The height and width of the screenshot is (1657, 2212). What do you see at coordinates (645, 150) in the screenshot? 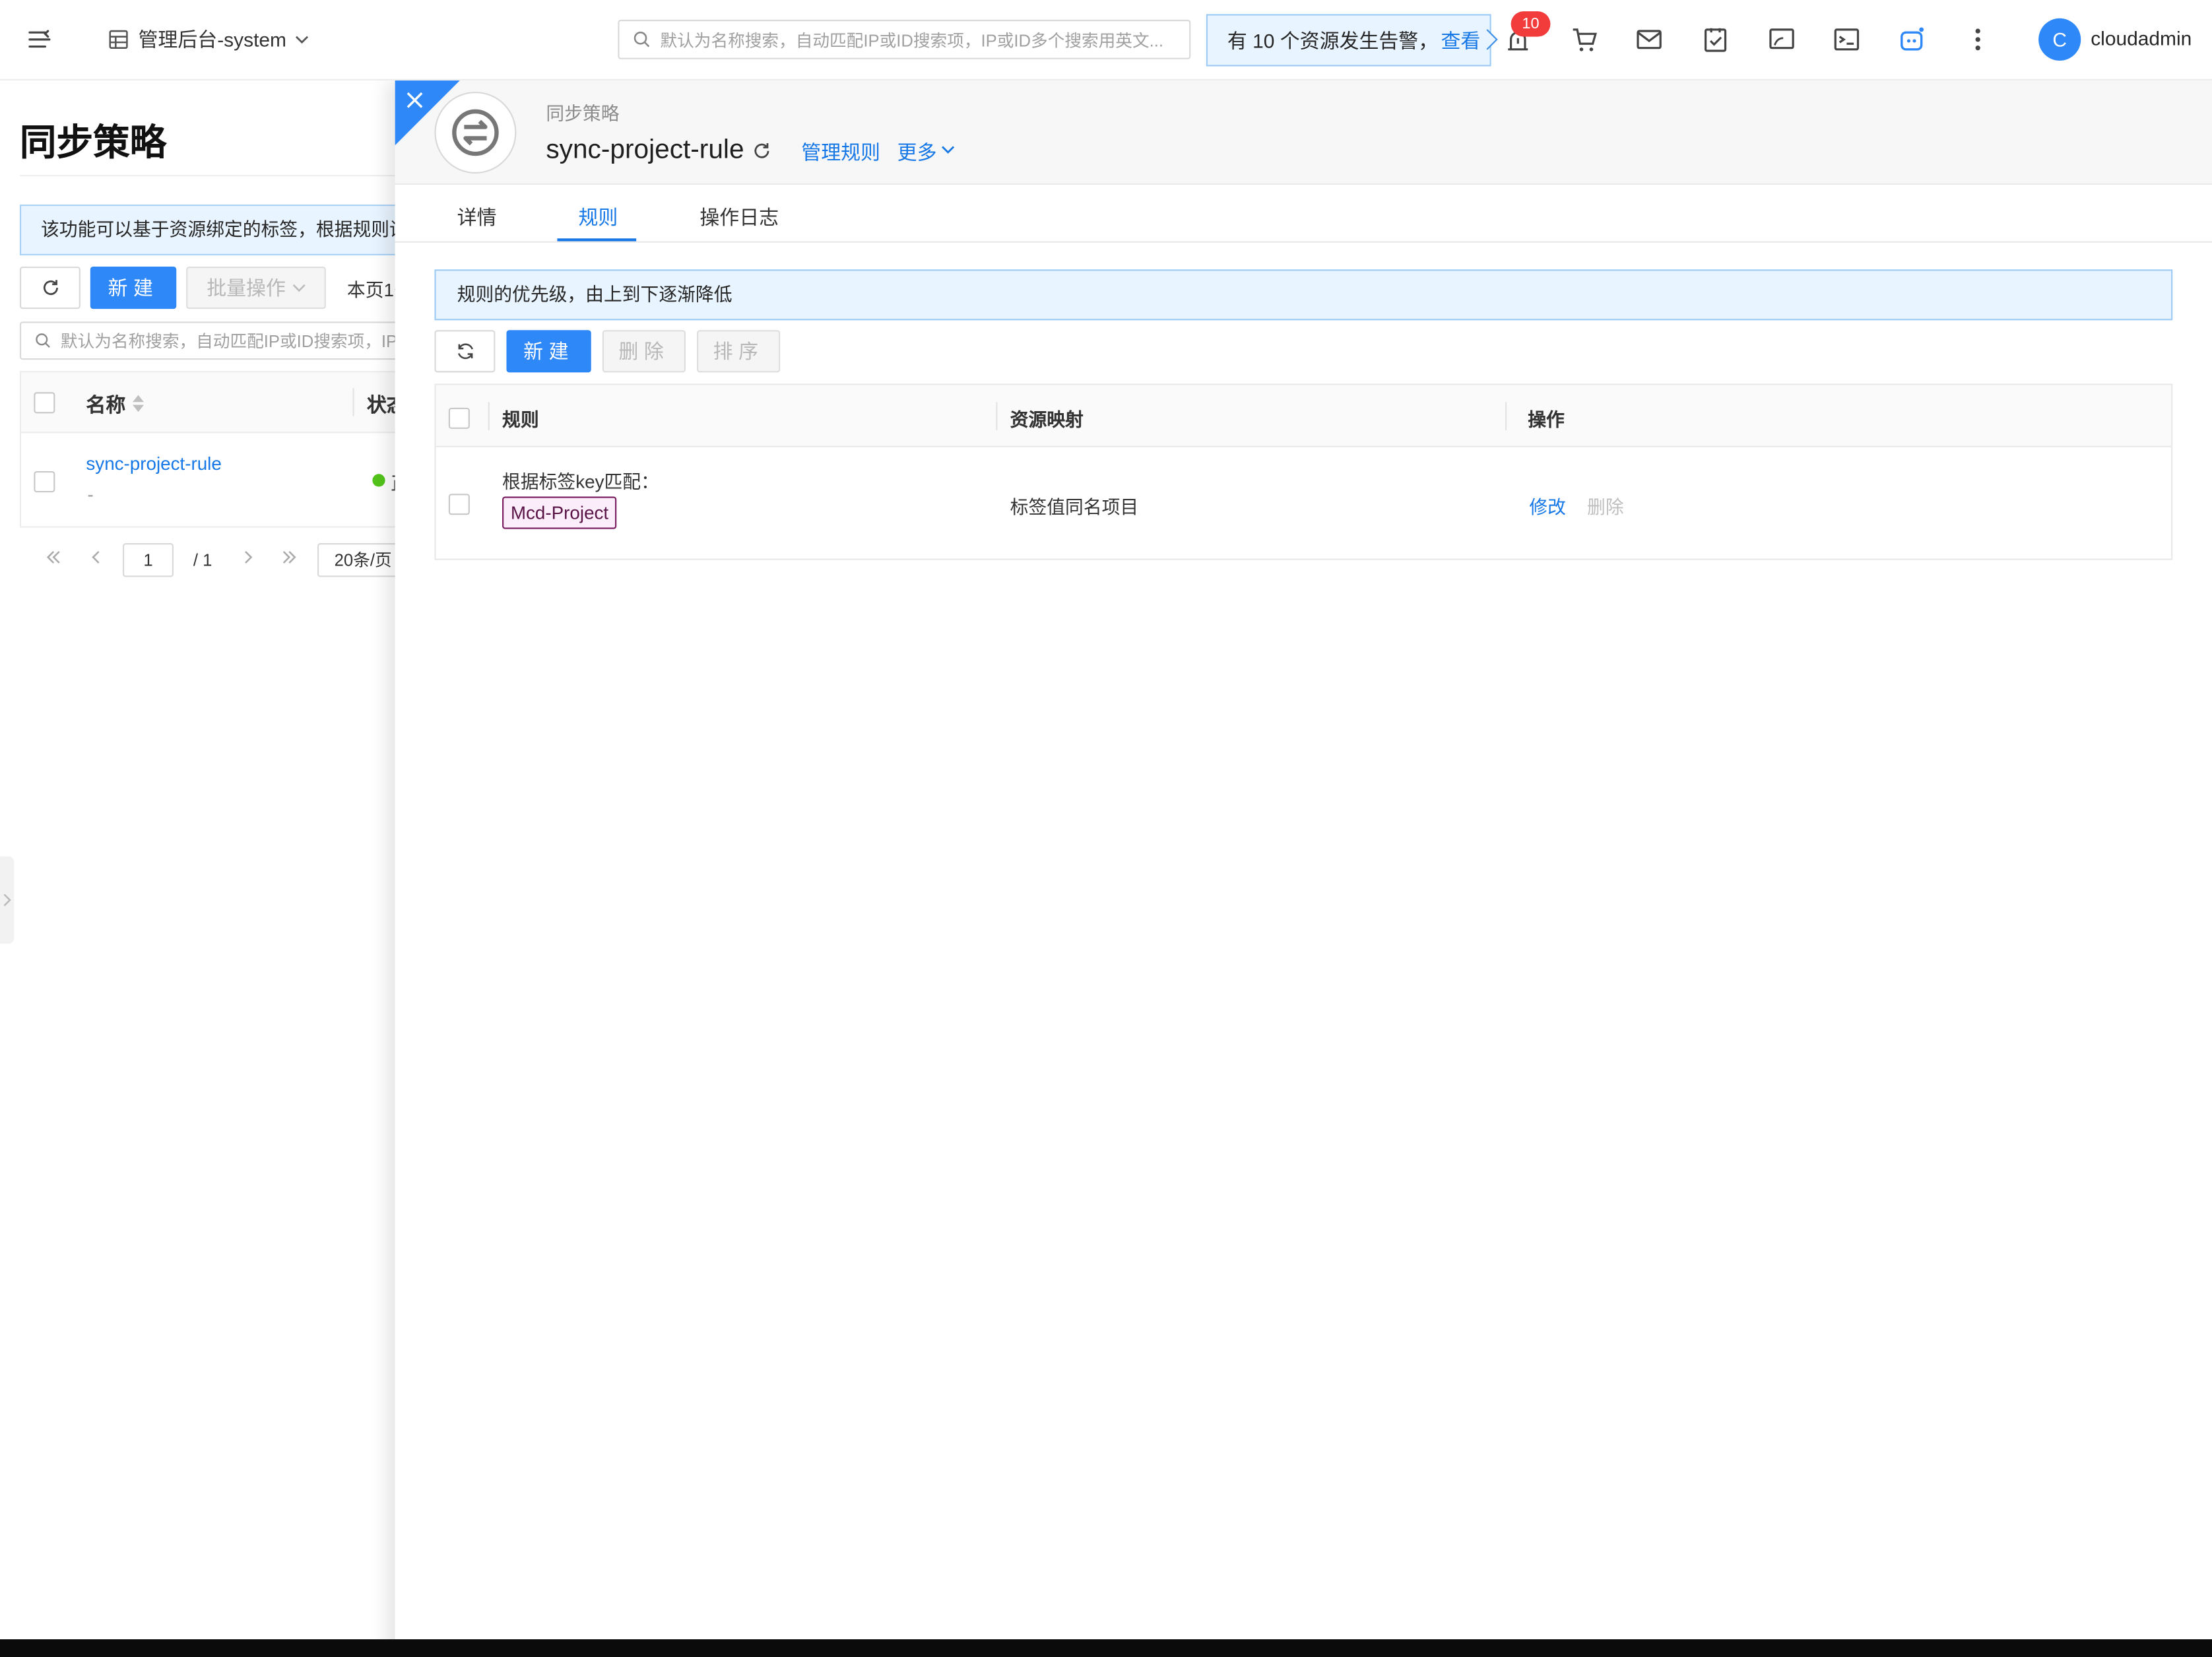
I see `drawer-title: sync-project-rule` at bounding box center [645, 150].